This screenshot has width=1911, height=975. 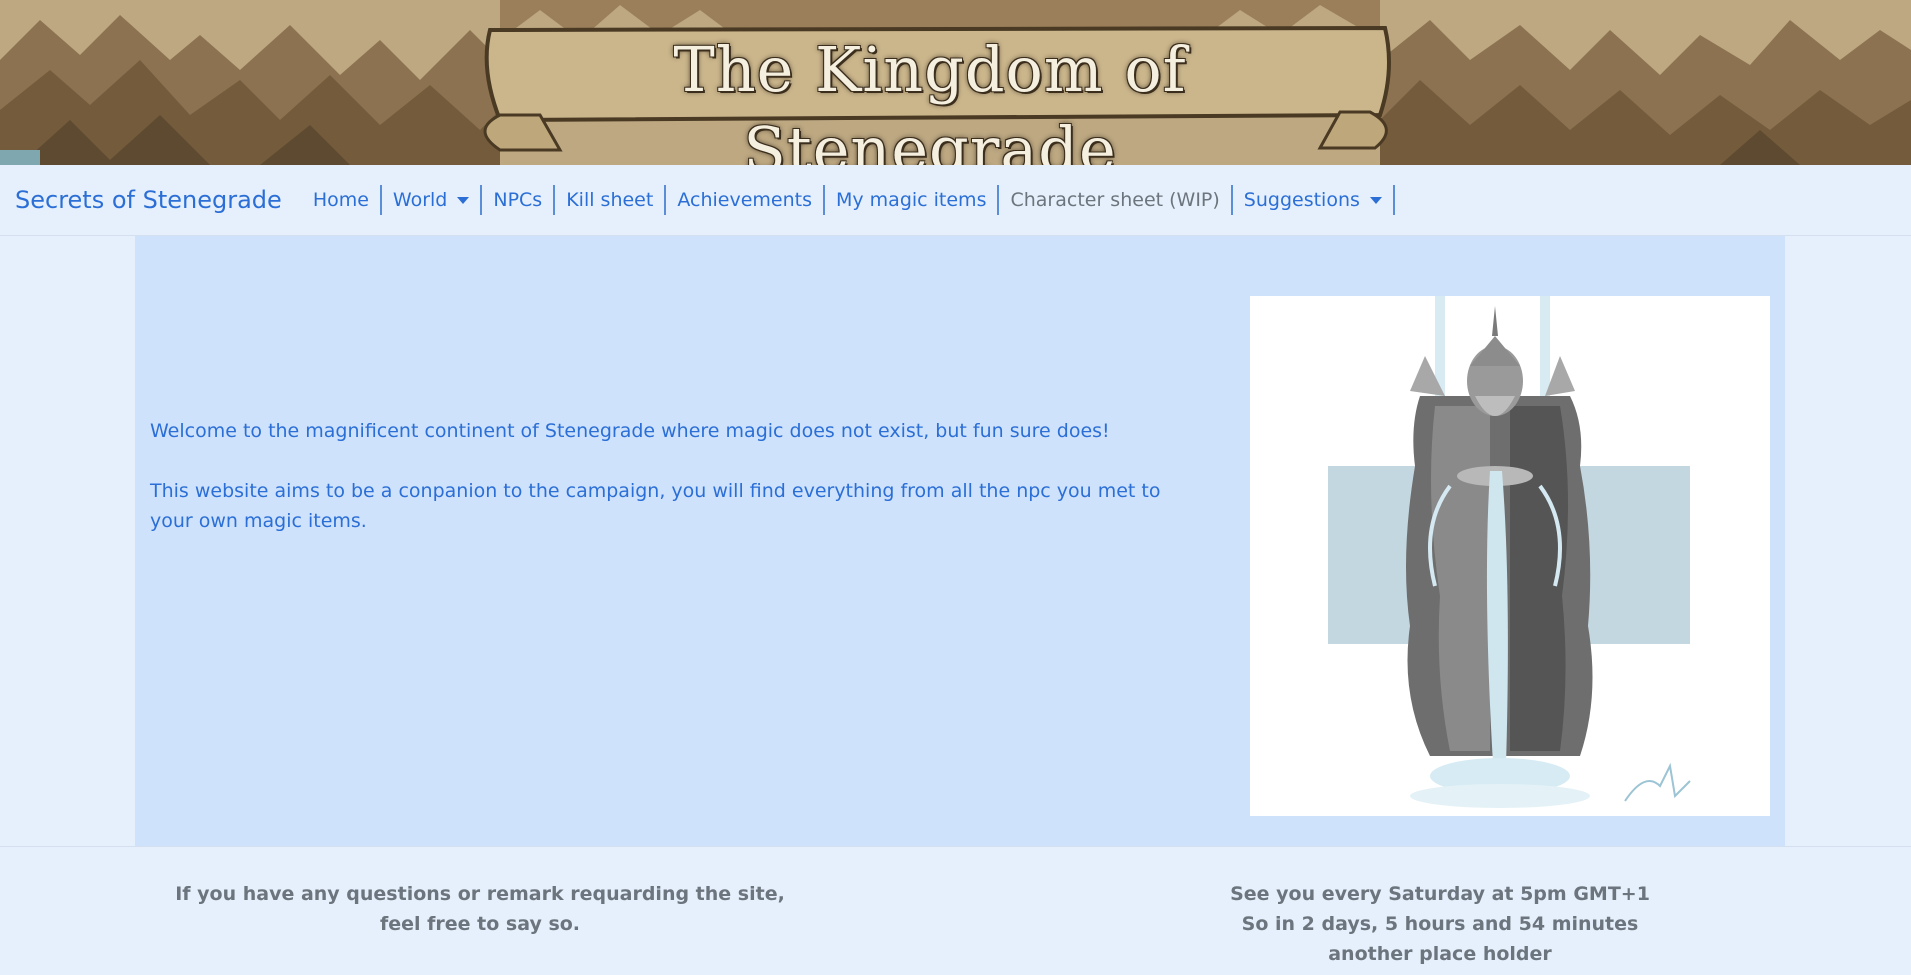 I want to click on footer-countdown: So in 2 days, 5 hours and 54 minutes, so click(x=1440, y=924).